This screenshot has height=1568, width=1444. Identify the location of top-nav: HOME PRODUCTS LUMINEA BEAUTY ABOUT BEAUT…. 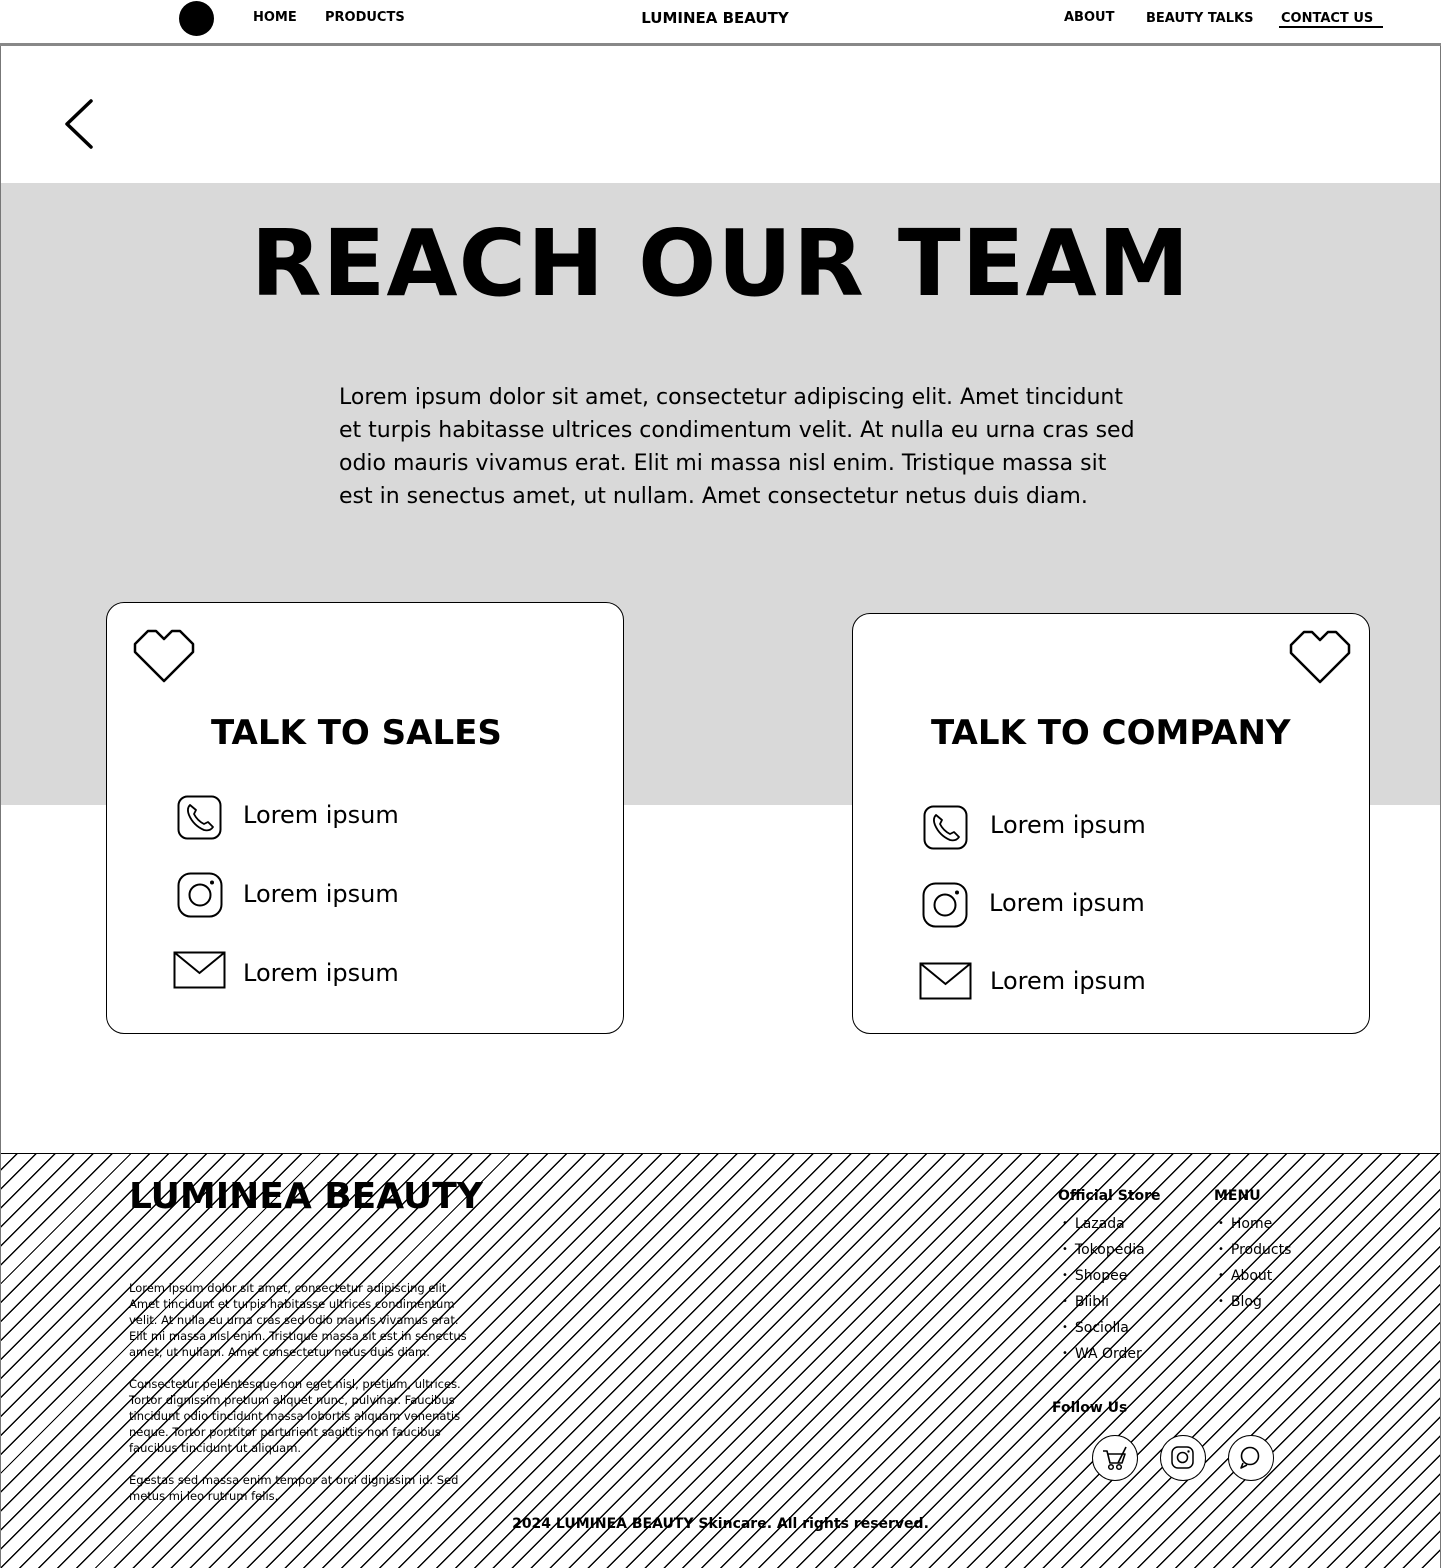
(720, 23).